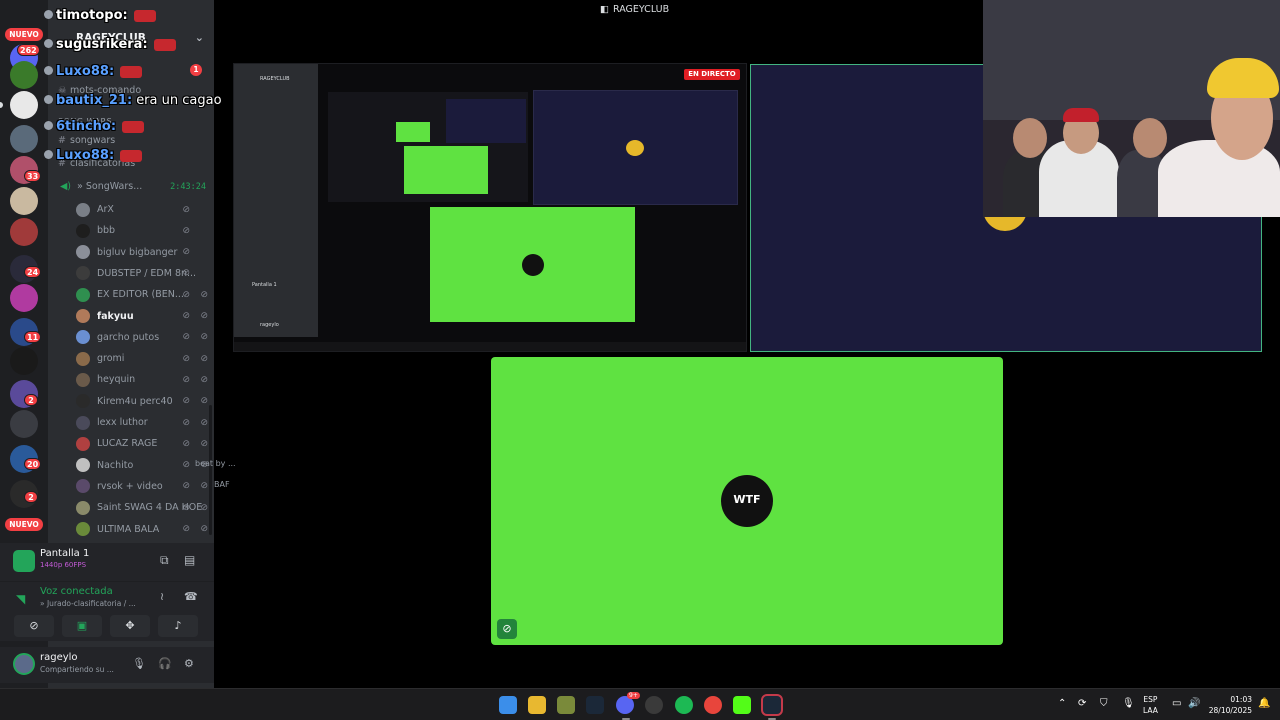 Image resolution: width=1280 pixels, height=720 pixels. What do you see at coordinates (100, 15) in the screenshot?
I see `chat-message: timotopo:` at bounding box center [100, 15].